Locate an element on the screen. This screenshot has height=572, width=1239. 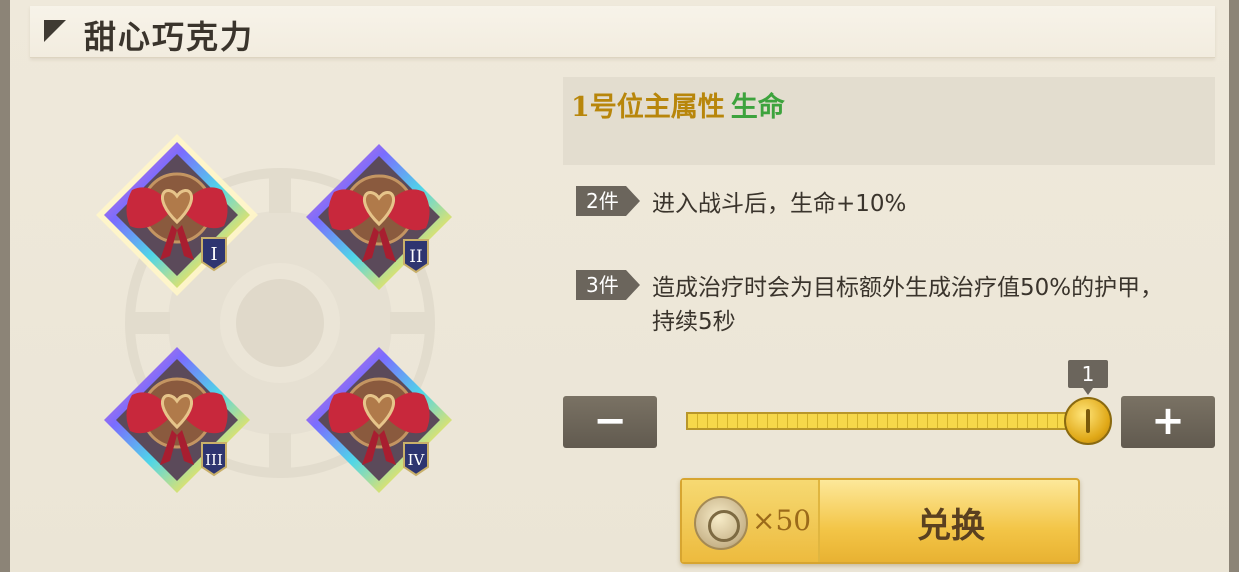
quantity-slider-track is located at coordinates (886, 421).